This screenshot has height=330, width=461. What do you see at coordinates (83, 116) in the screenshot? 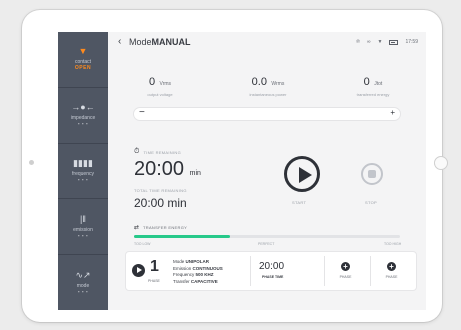
I see `sidebar-item-impedance: →●← impedance - - -` at bounding box center [83, 116].